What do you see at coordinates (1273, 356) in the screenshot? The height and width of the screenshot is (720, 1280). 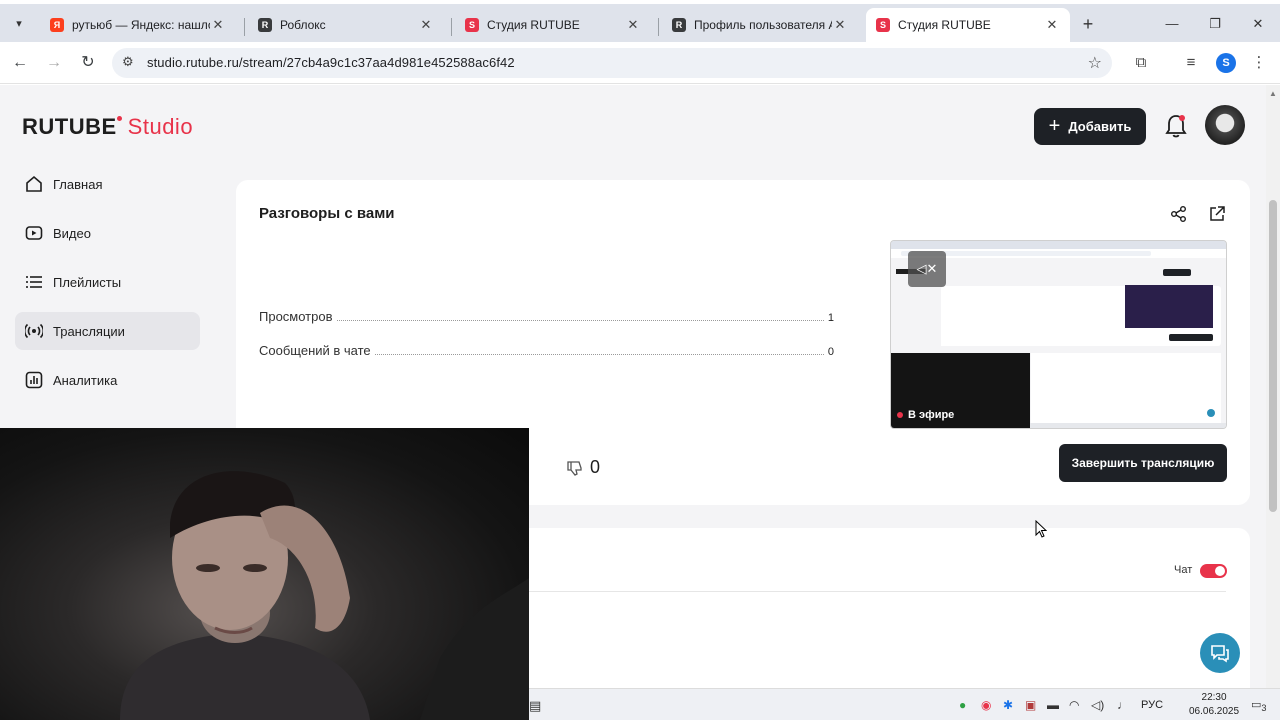 I see `scrollbar-thumb` at bounding box center [1273, 356].